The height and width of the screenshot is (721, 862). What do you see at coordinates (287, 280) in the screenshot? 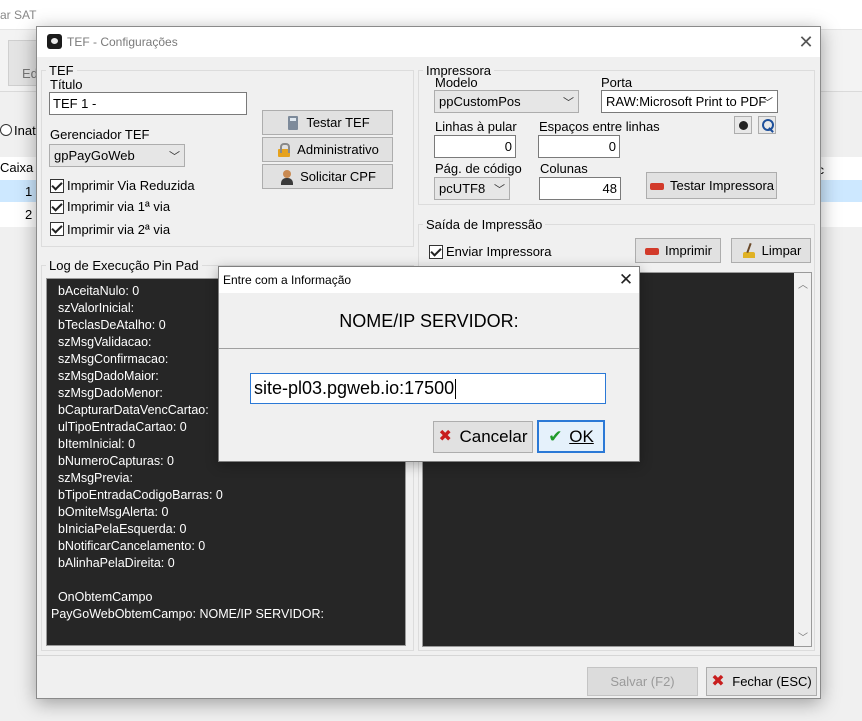
I see `dialog-title: Entre com a Informação` at bounding box center [287, 280].